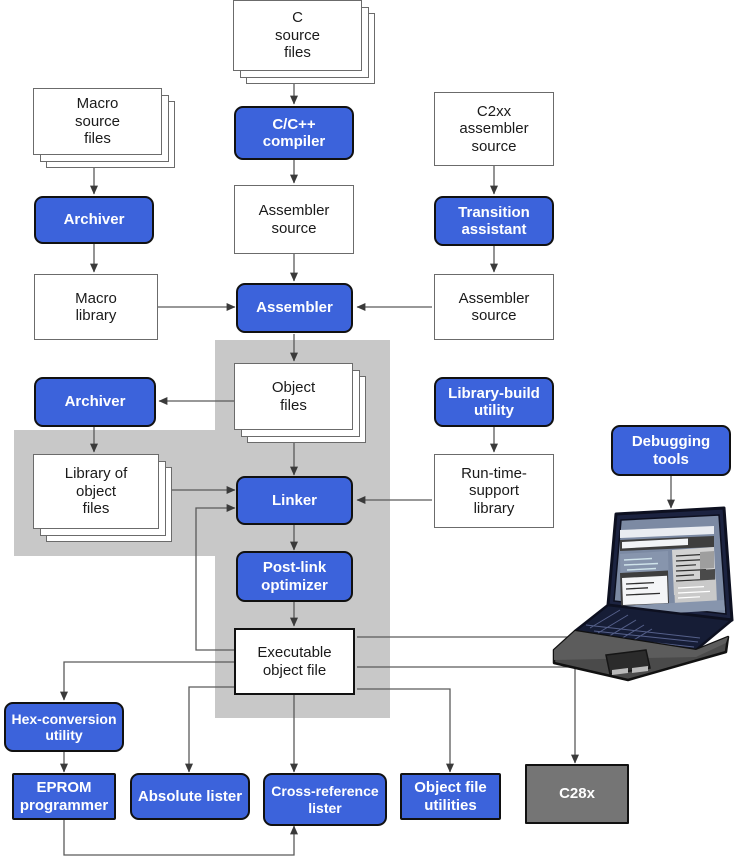 Image resolution: width=736 pixels, height=863 pixels. I want to click on c2xx-assembler-source-node: C2xx assembler source, so click(494, 129).